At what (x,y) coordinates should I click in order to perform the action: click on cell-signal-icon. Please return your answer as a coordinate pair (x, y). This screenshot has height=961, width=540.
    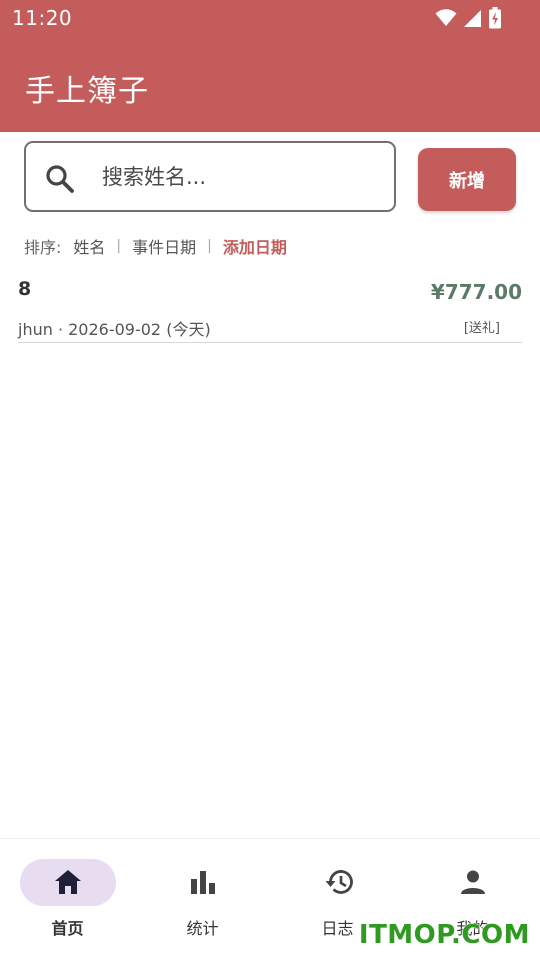
    Looking at the image, I should click on (472, 20).